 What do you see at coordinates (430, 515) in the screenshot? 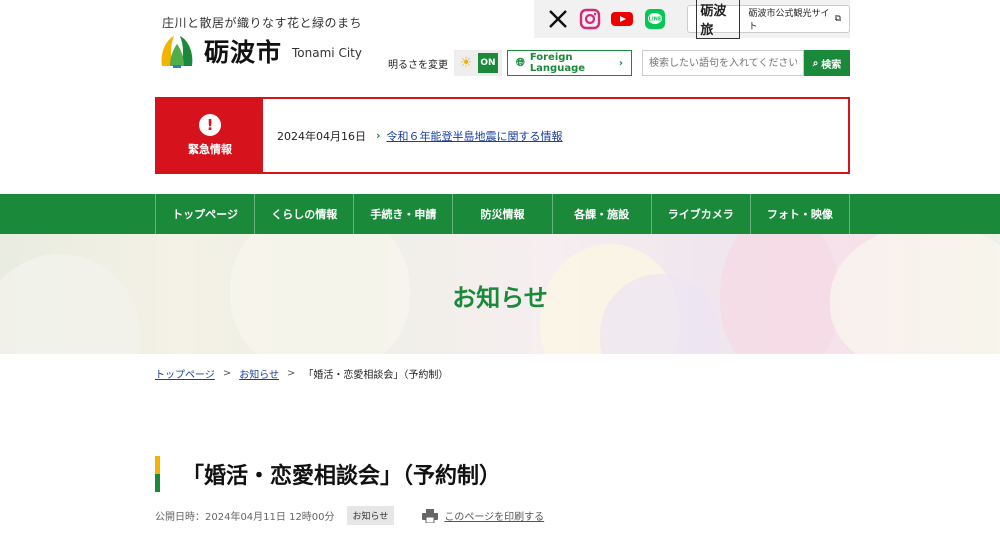
I see `printer-icon` at bounding box center [430, 515].